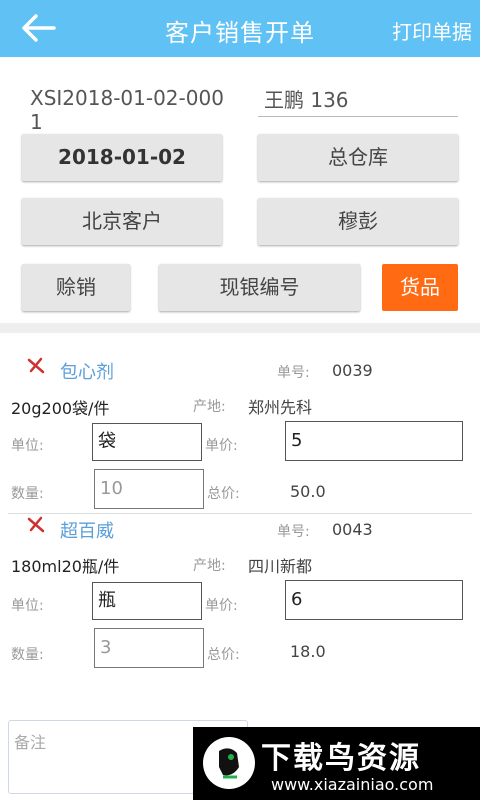  I want to click on unit-price-input: 6, so click(374, 600).